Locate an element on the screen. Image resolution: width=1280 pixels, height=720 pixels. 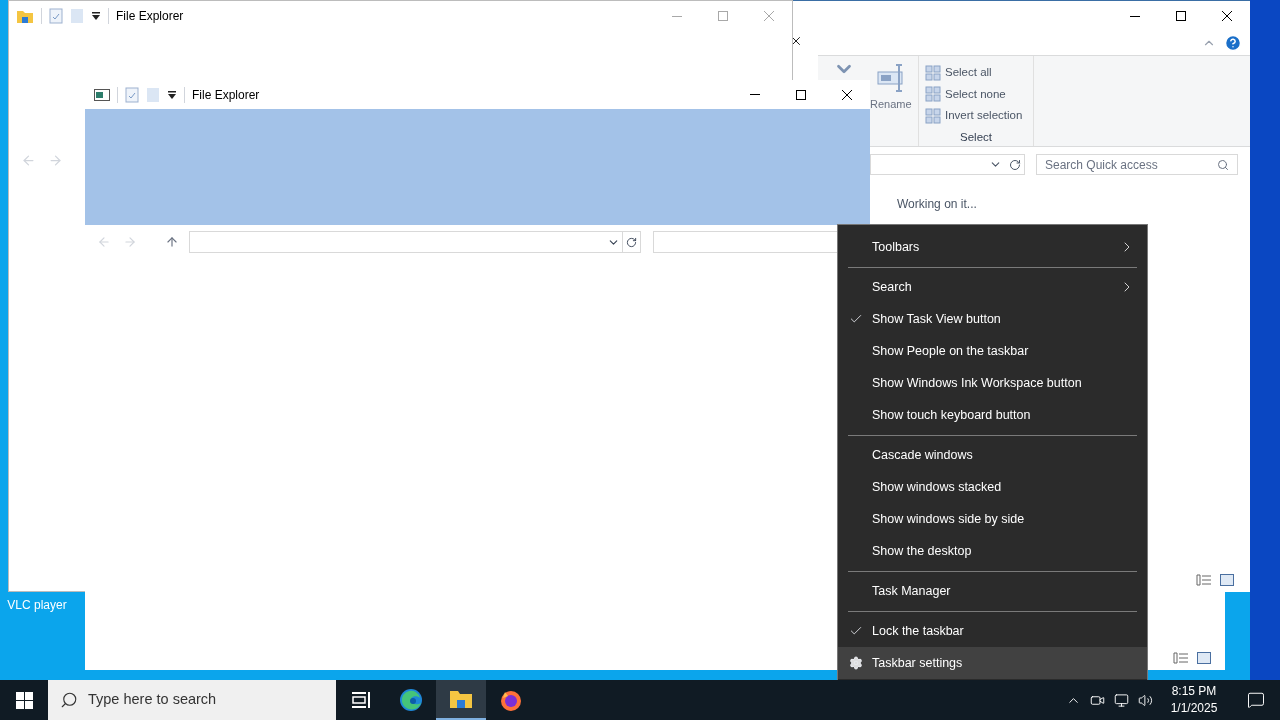
settings-icon is located at coordinates (856, 663).